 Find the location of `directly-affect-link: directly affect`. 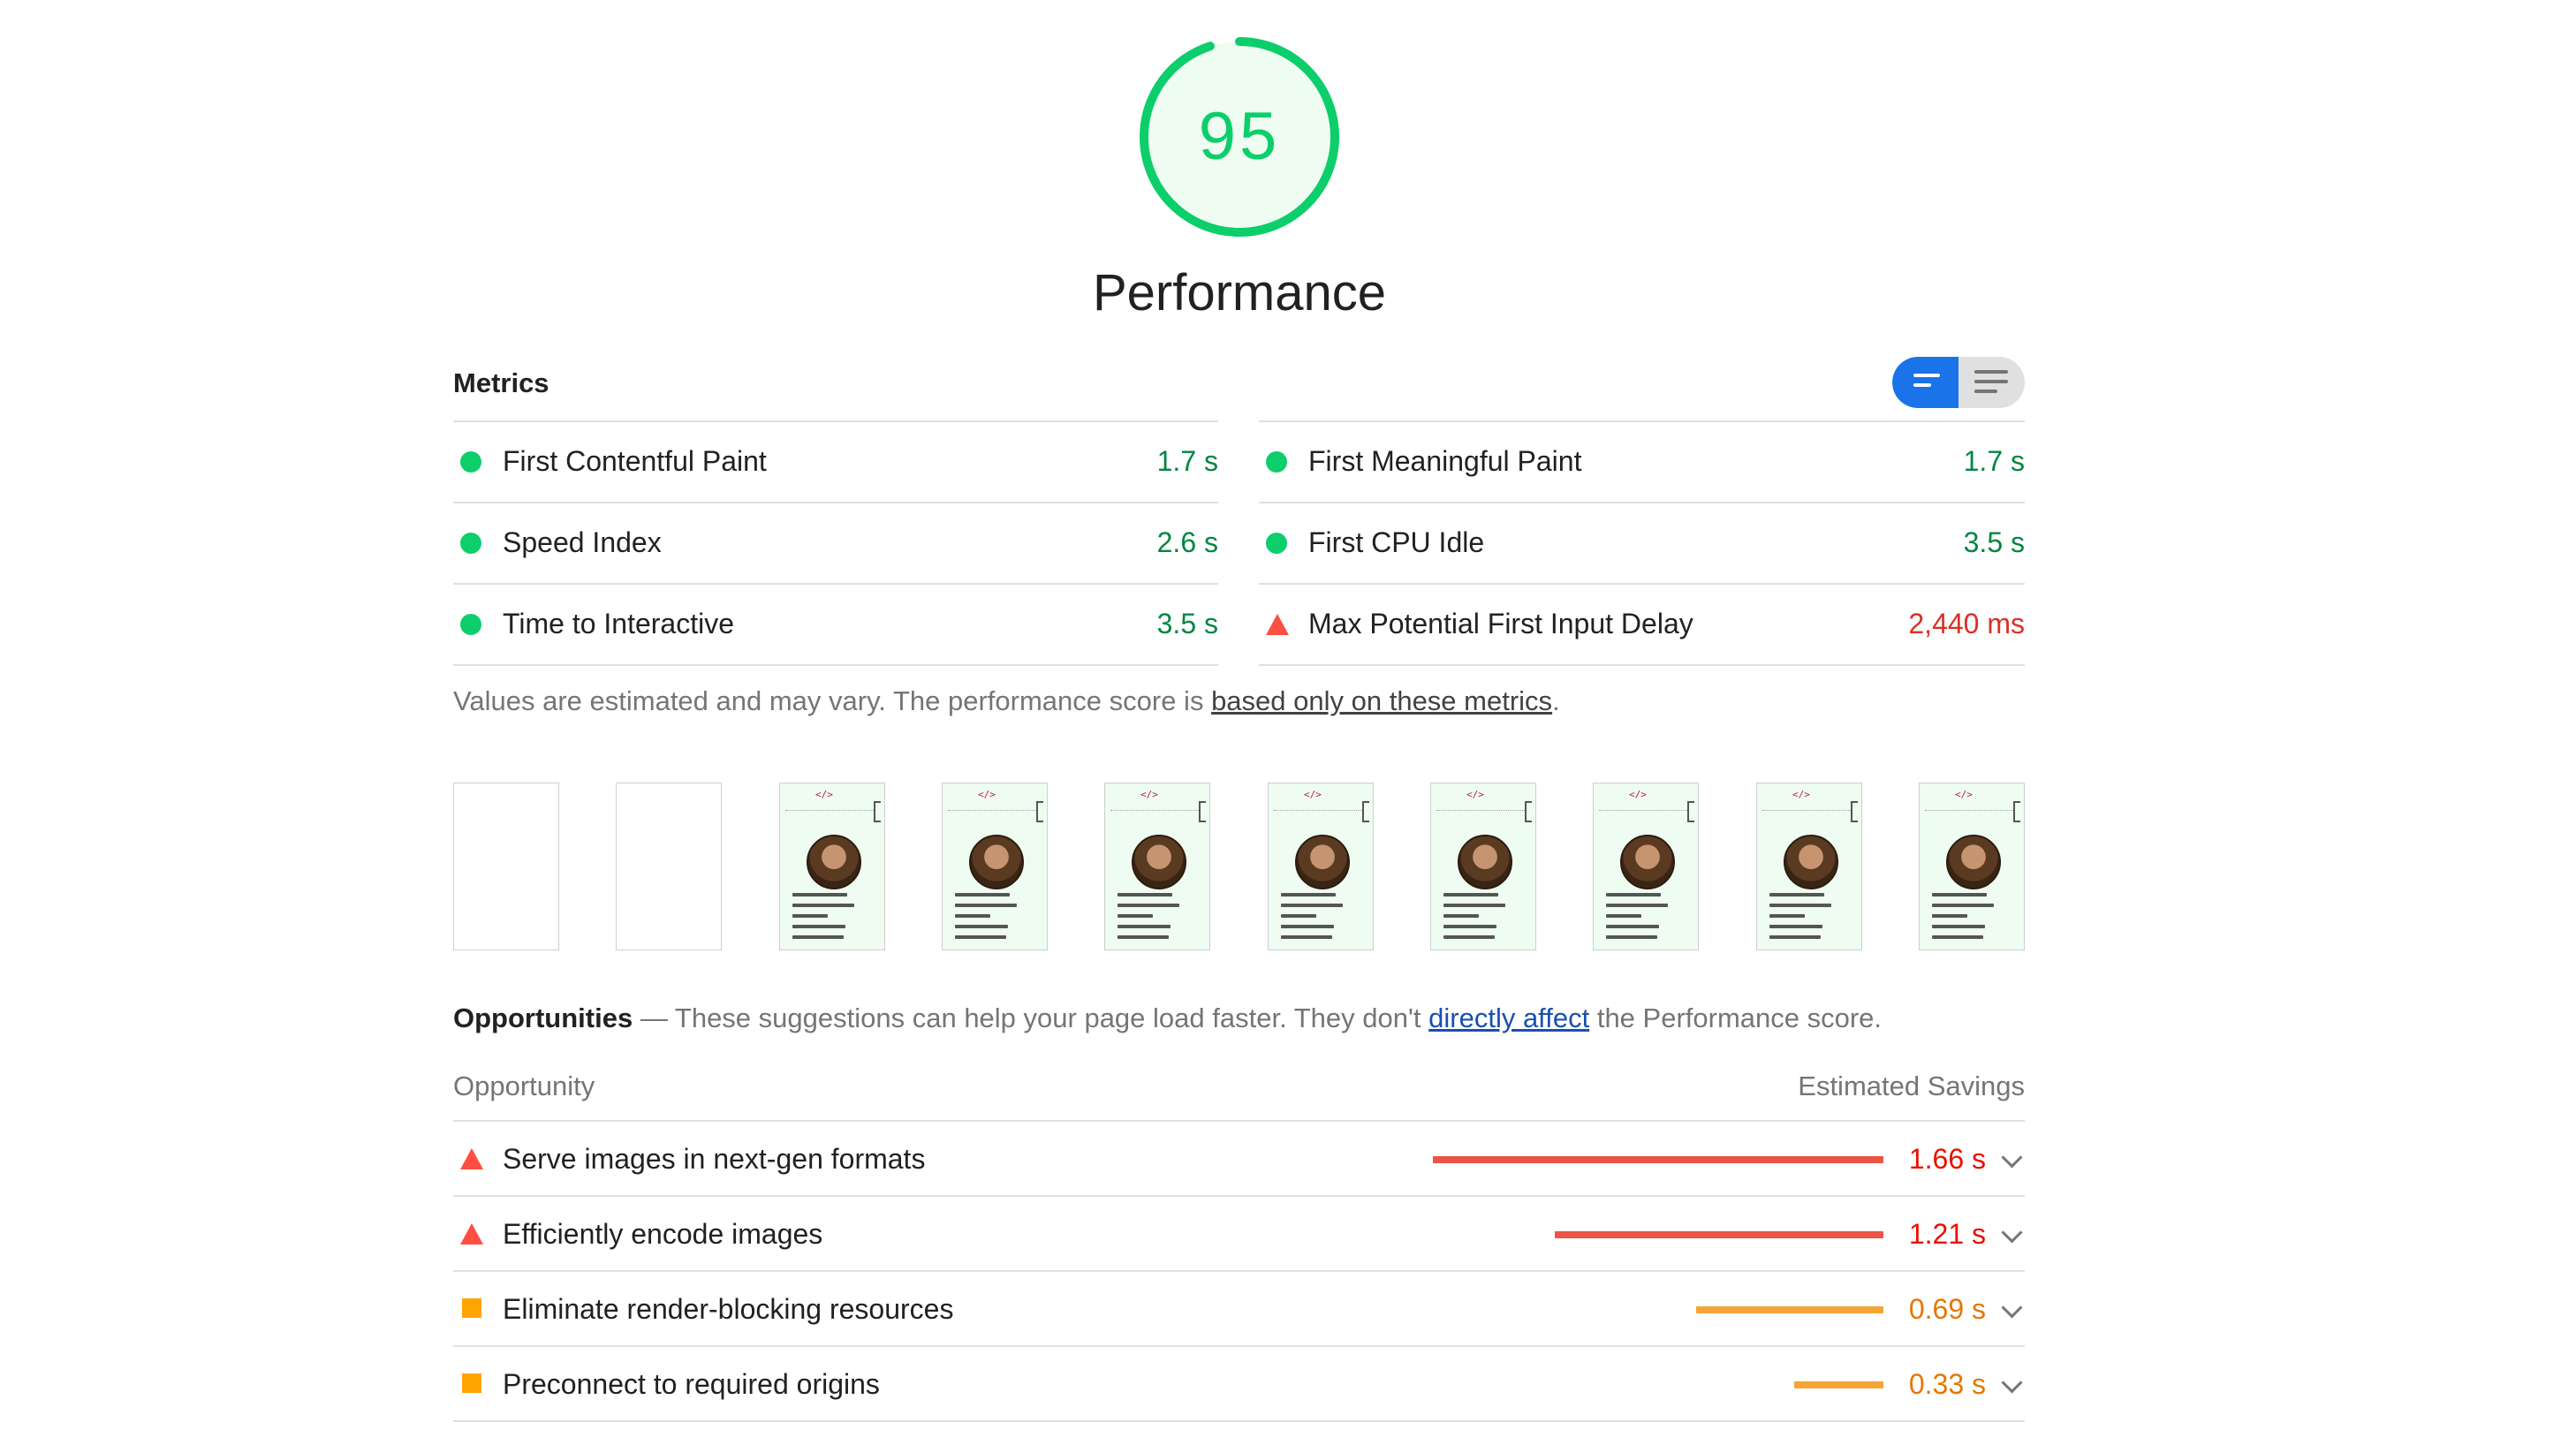

directly-affect-link: directly affect is located at coordinates (1509, 1017).